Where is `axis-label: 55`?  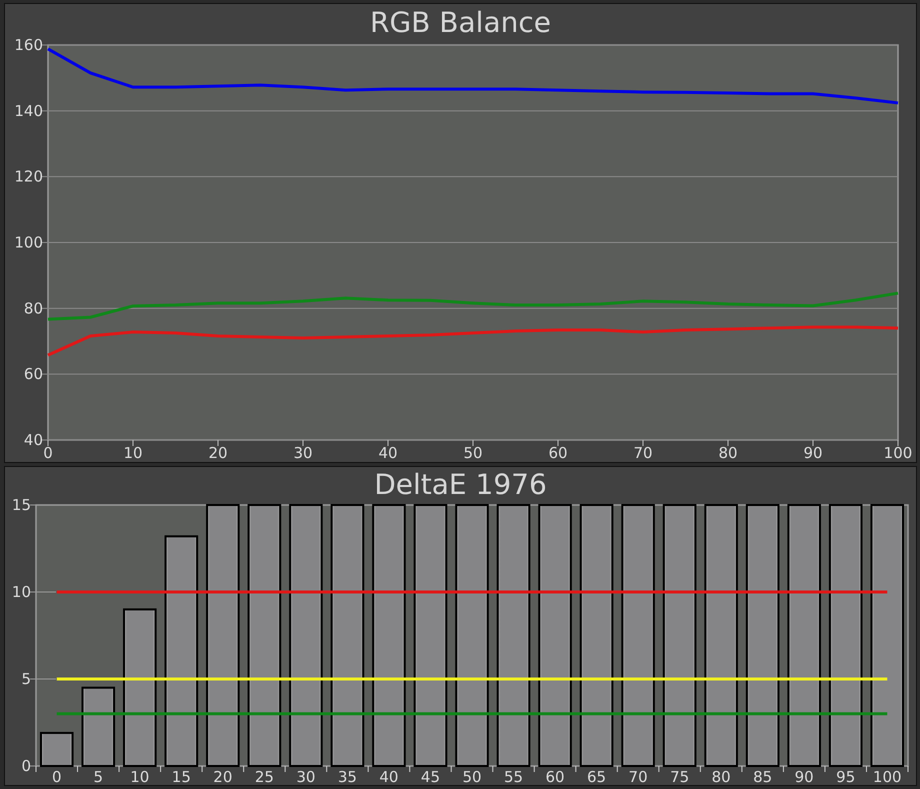 axis-label: 55 is located at coordinates (514, 777).